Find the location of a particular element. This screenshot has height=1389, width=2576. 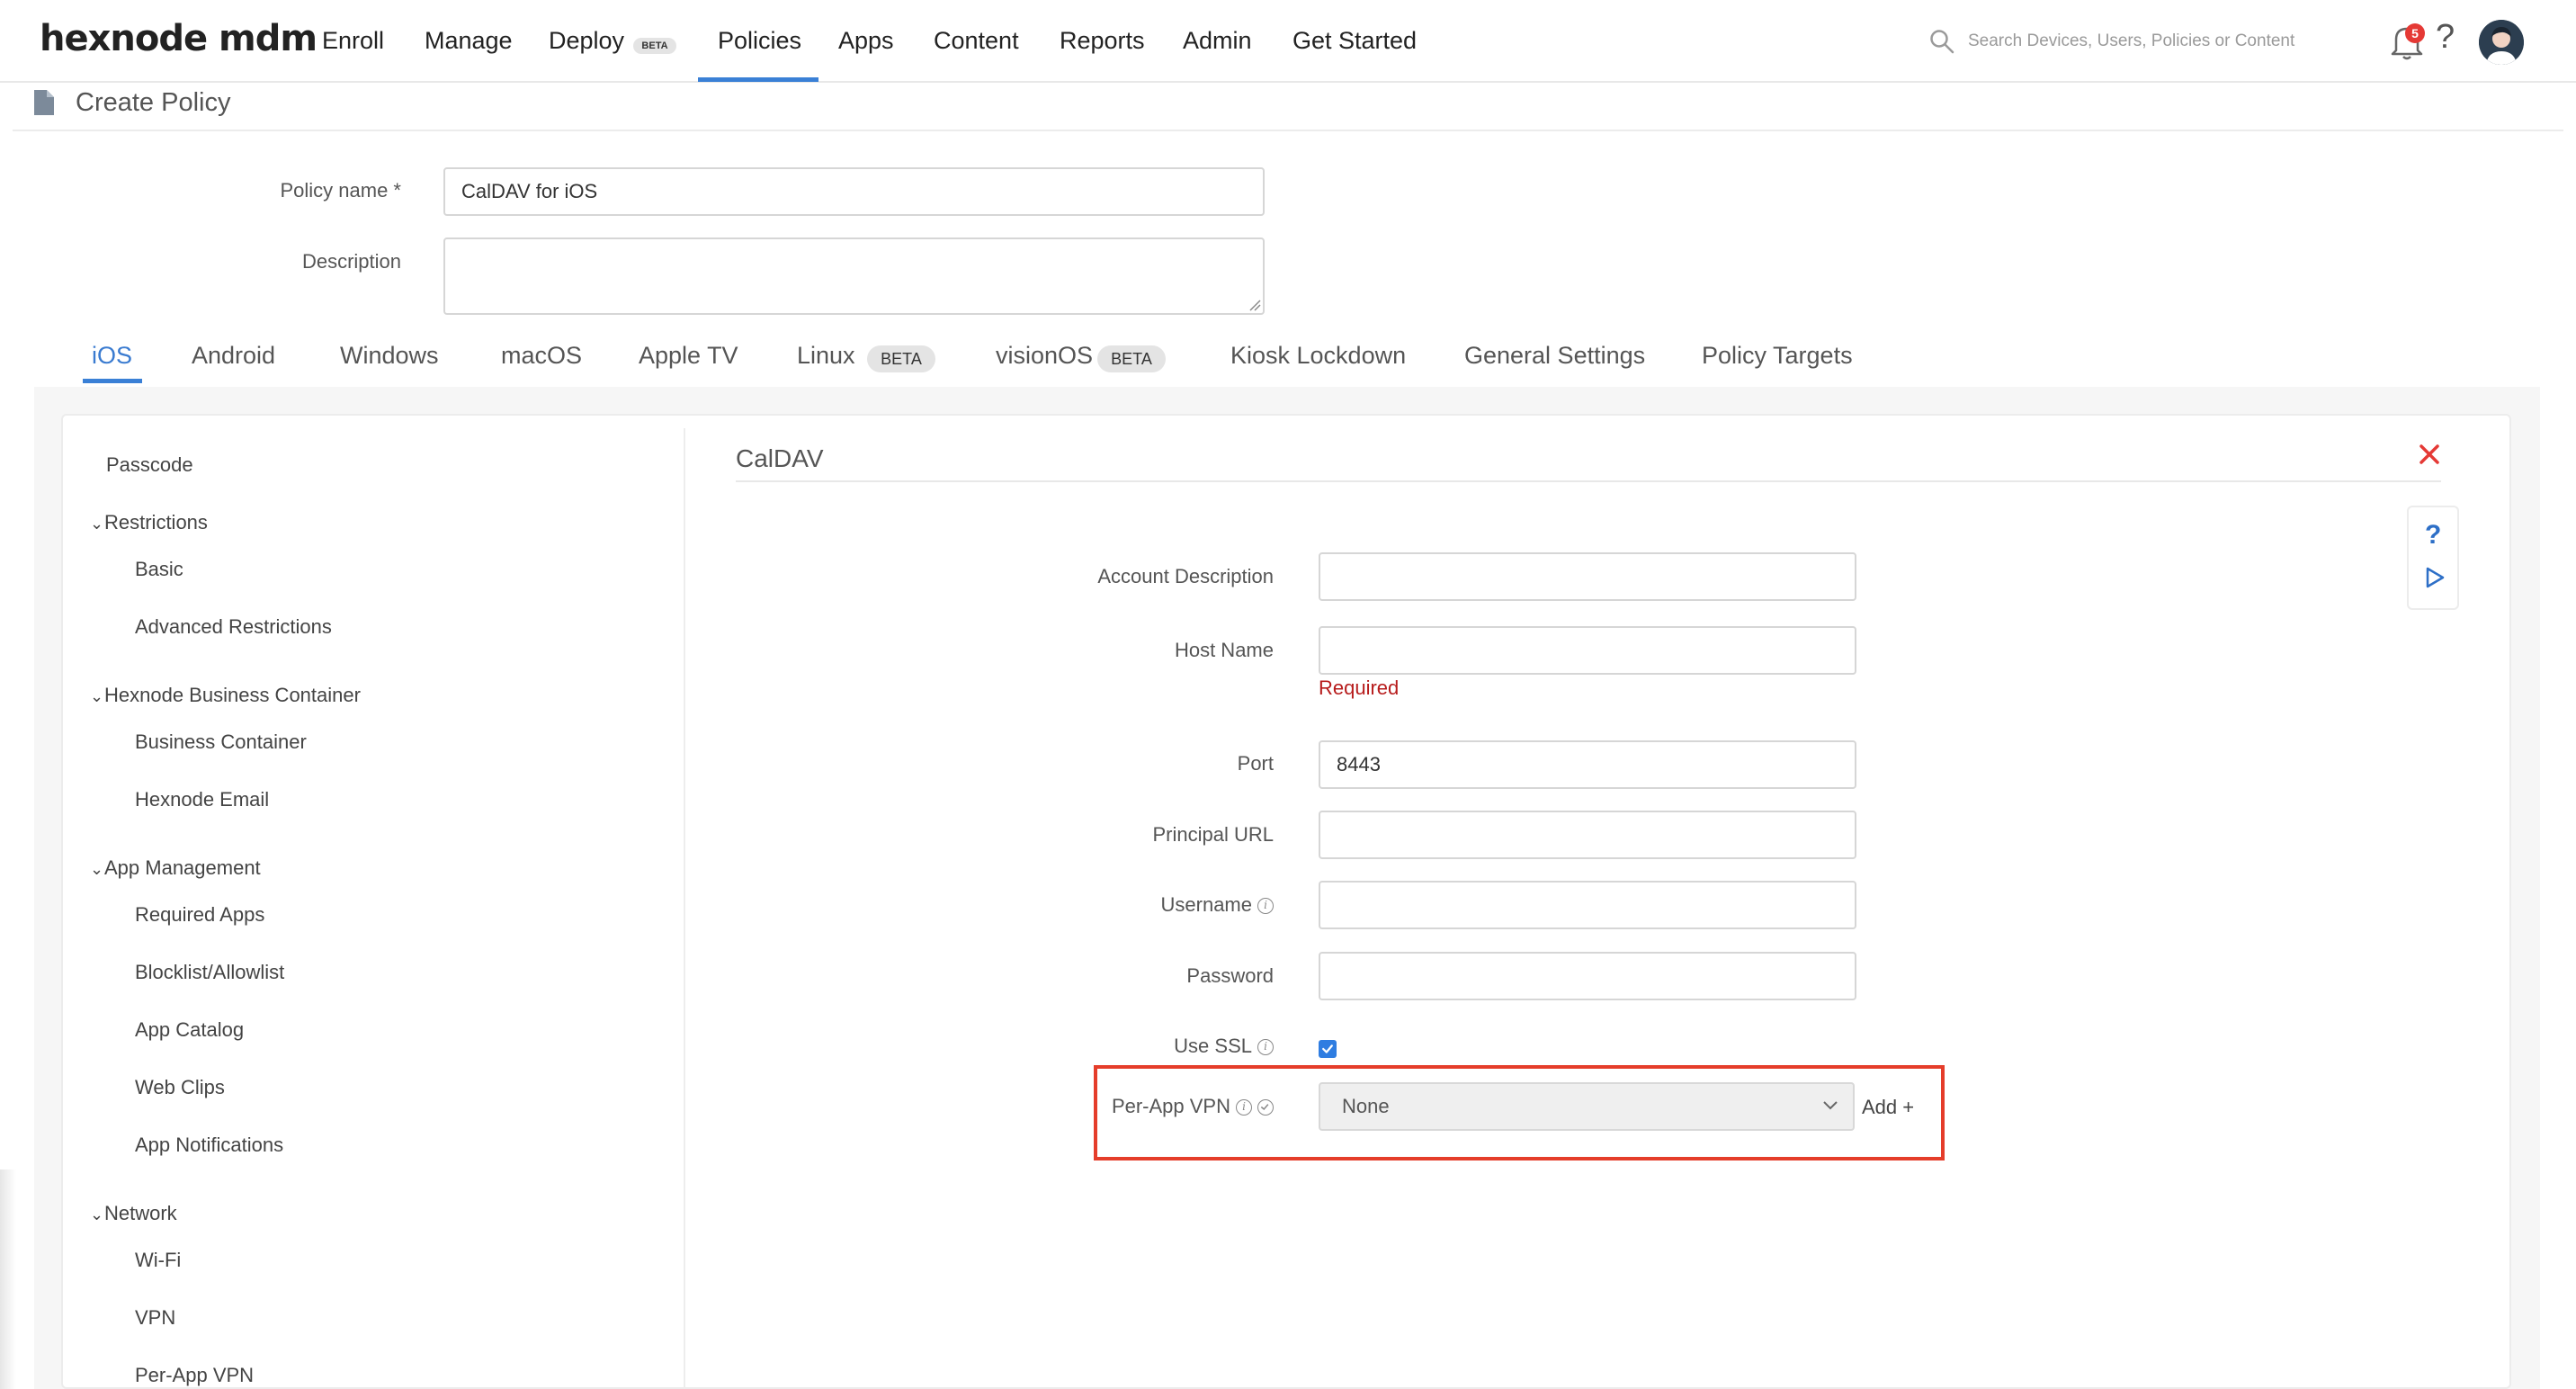

per-app-vpn-select: None is located at coordinates (1587, 1106).